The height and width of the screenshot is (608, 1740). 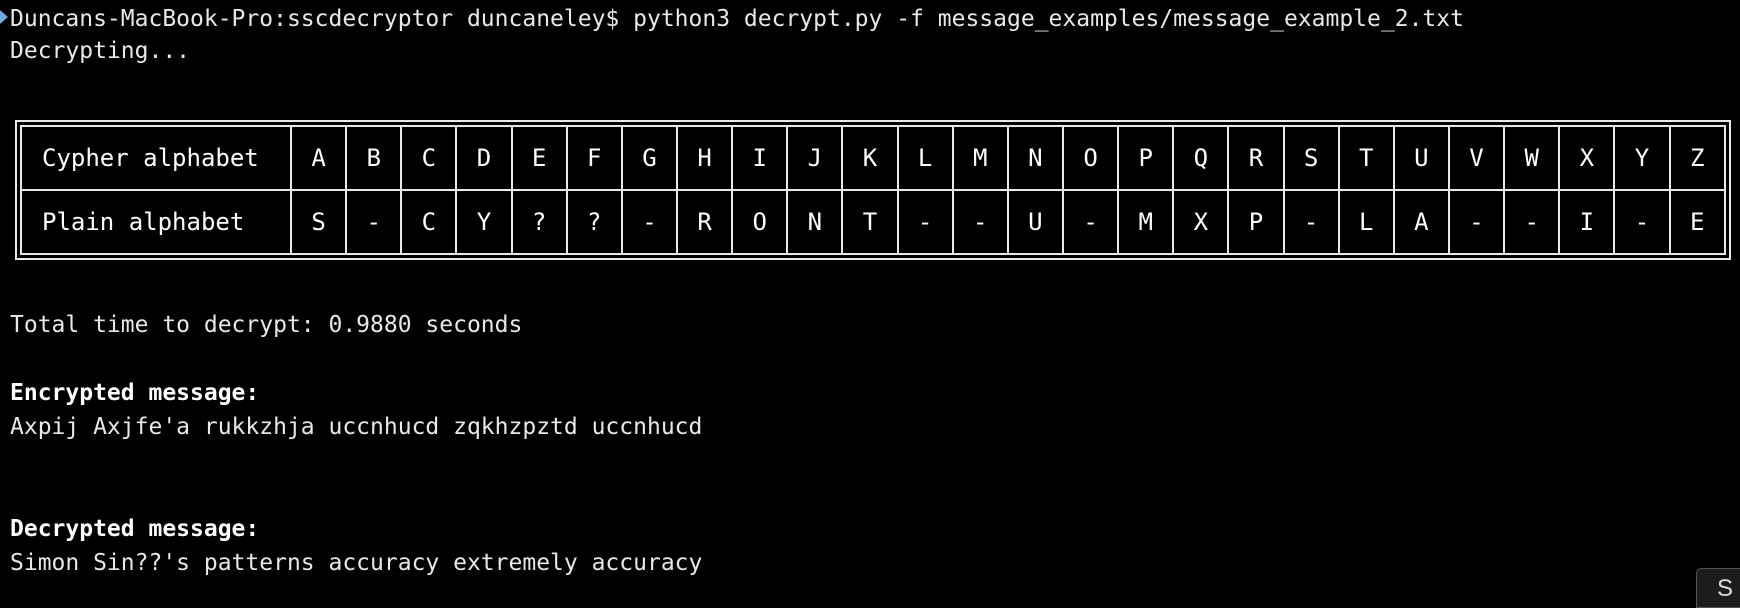 What do you see at coordinates (1311, 158) in the screenshot?
I see `cypher-letter-cell: S` at bounding box center [1311, 158].